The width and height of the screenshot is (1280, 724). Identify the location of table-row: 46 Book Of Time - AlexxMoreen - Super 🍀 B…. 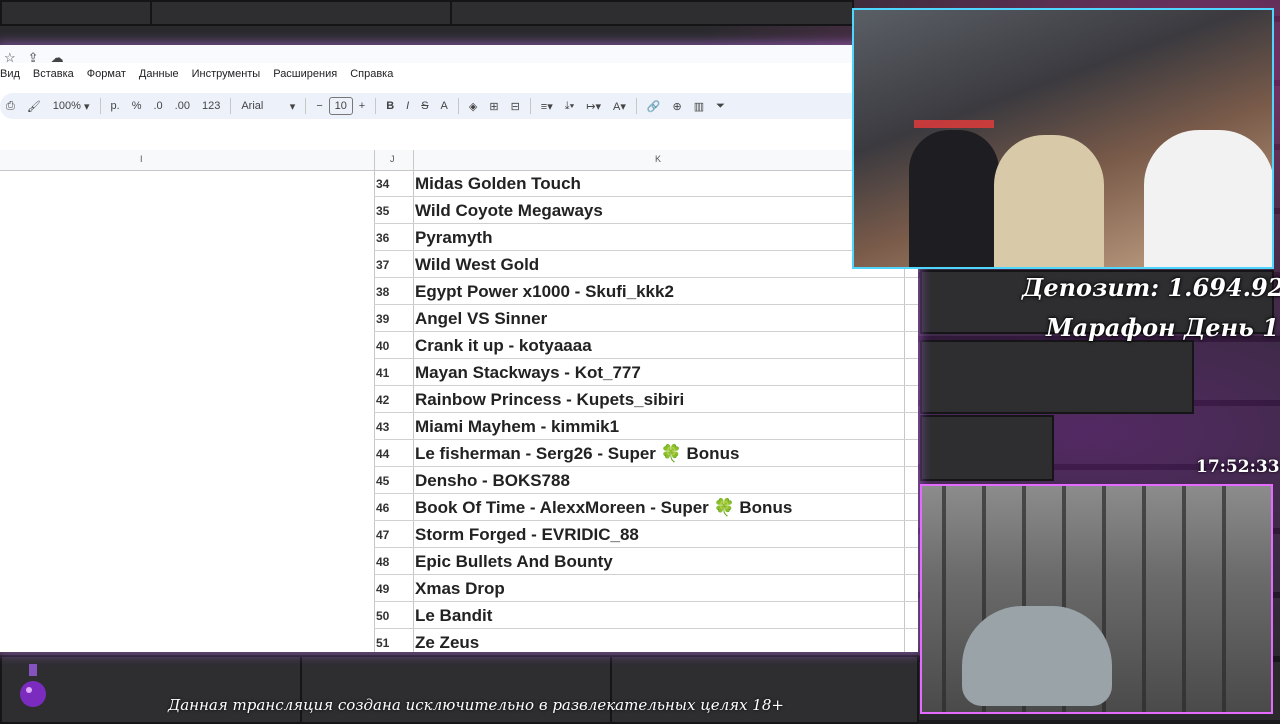
(646, 507).